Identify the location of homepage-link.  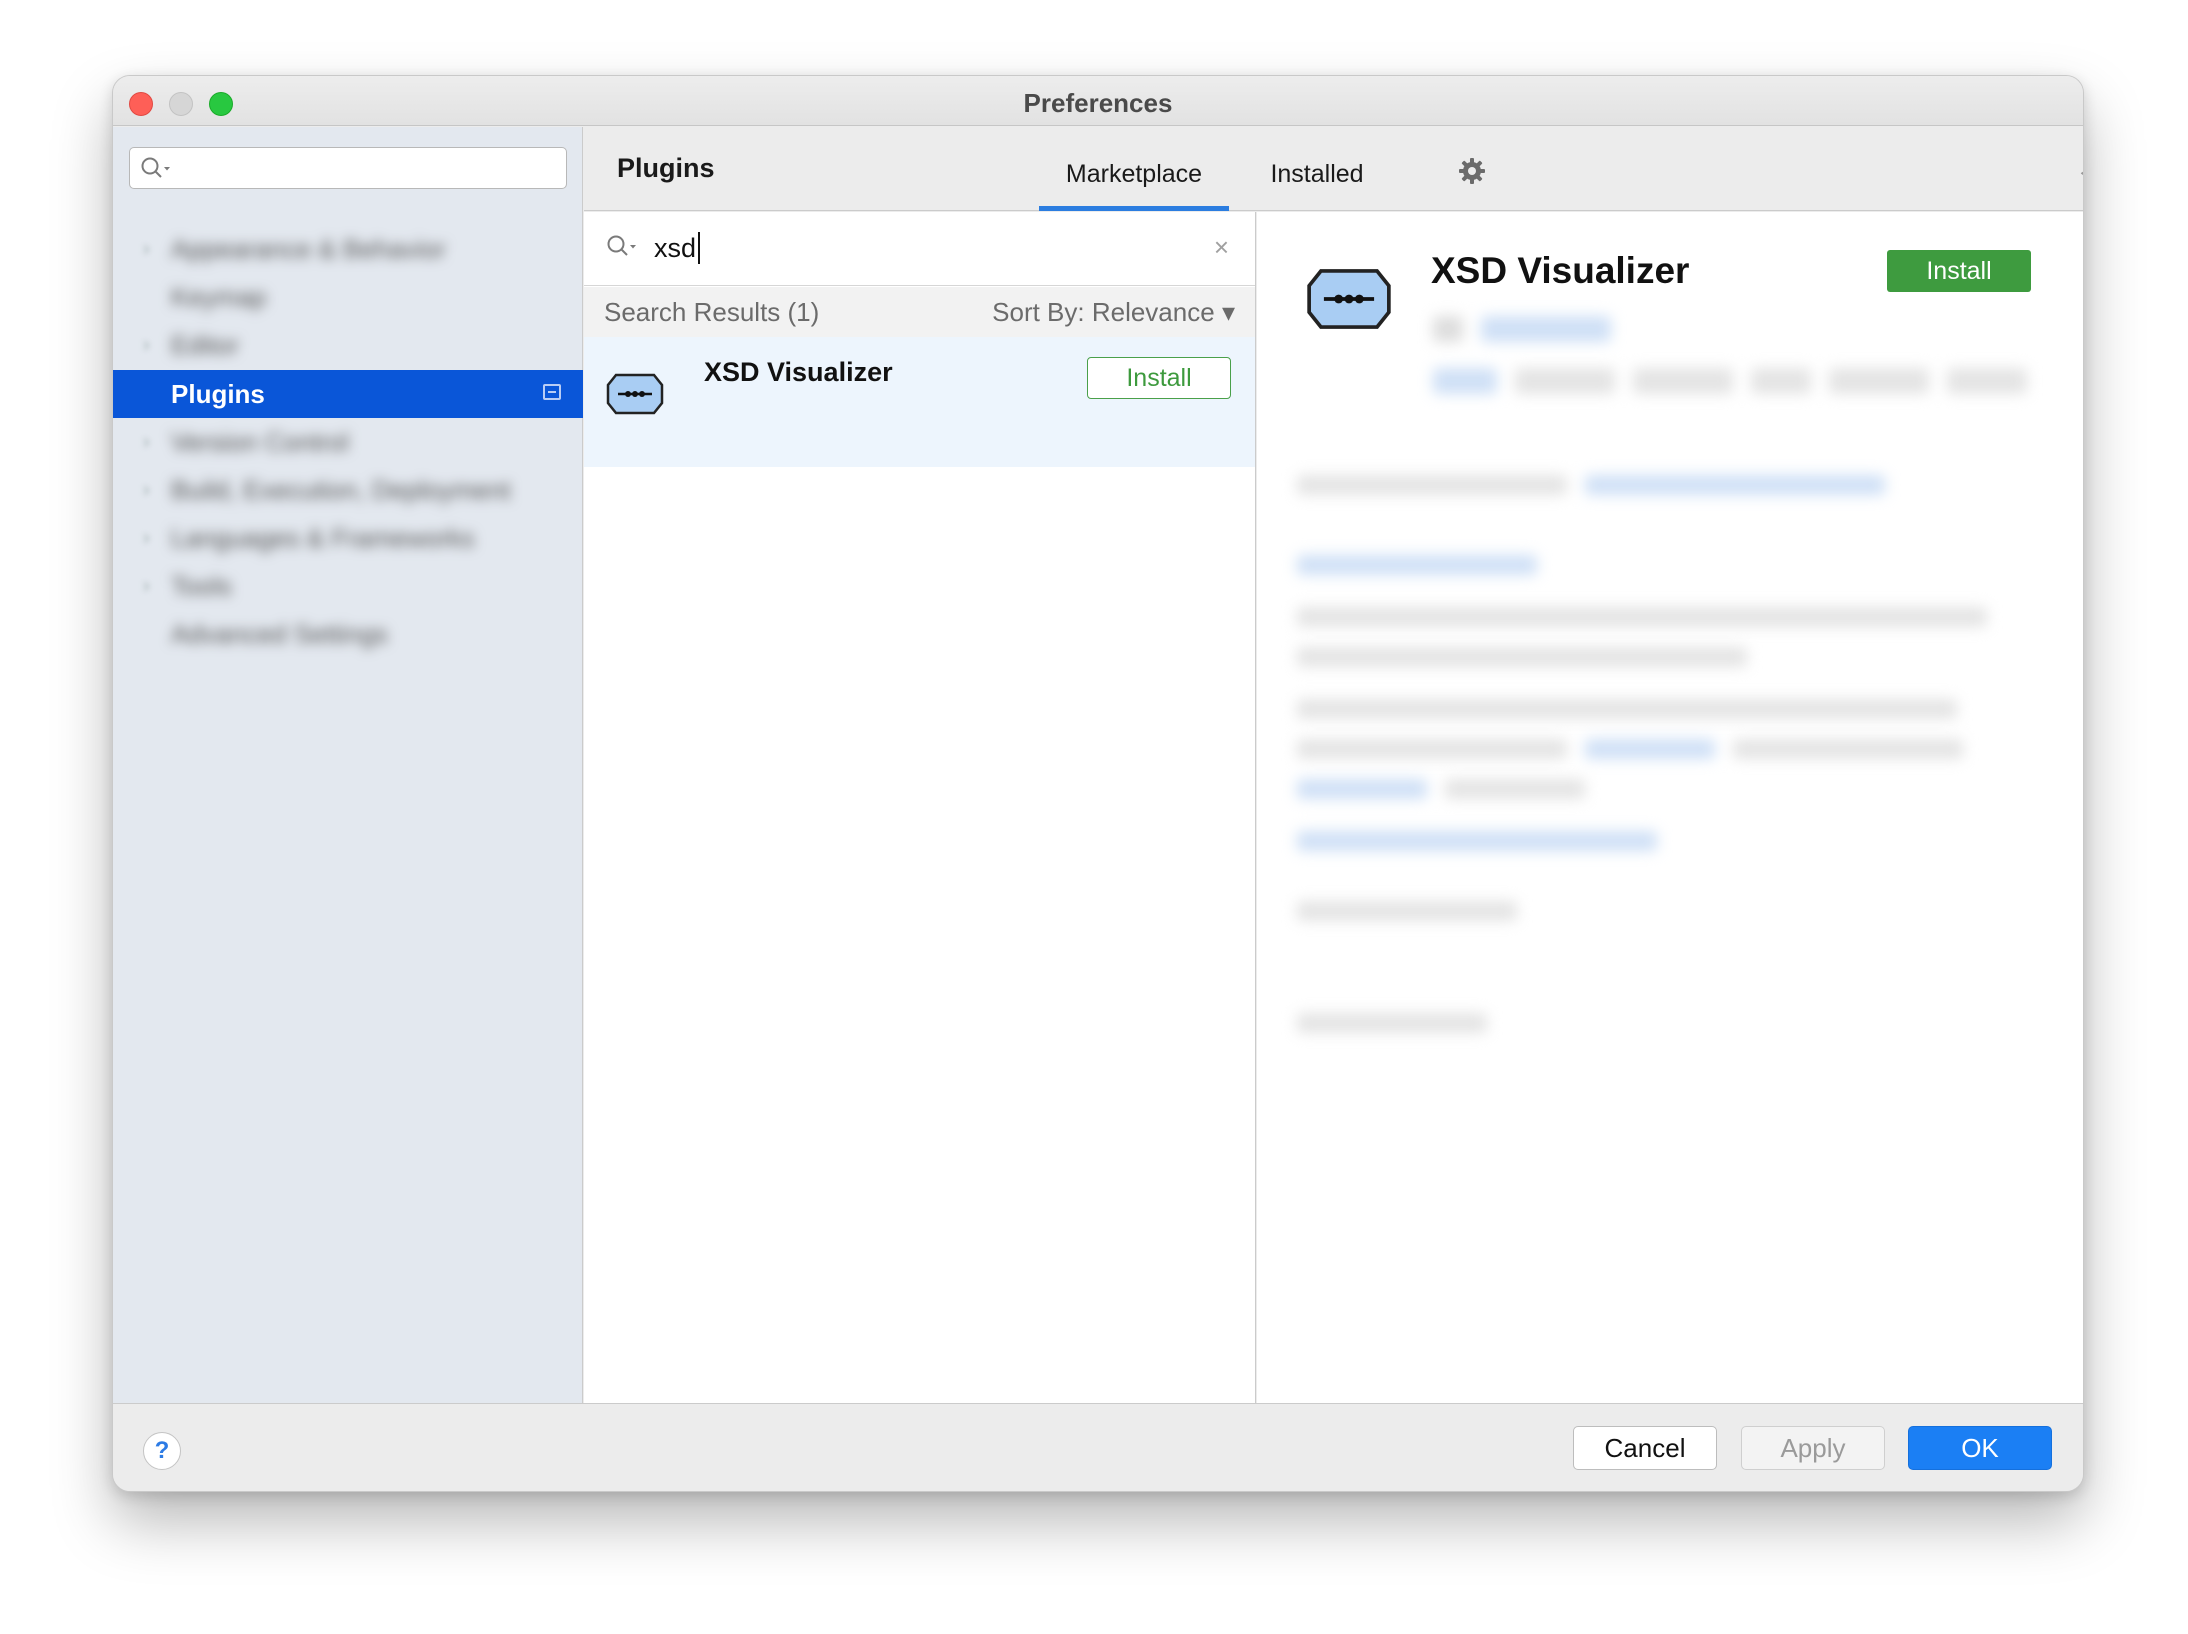
(1426, 568).